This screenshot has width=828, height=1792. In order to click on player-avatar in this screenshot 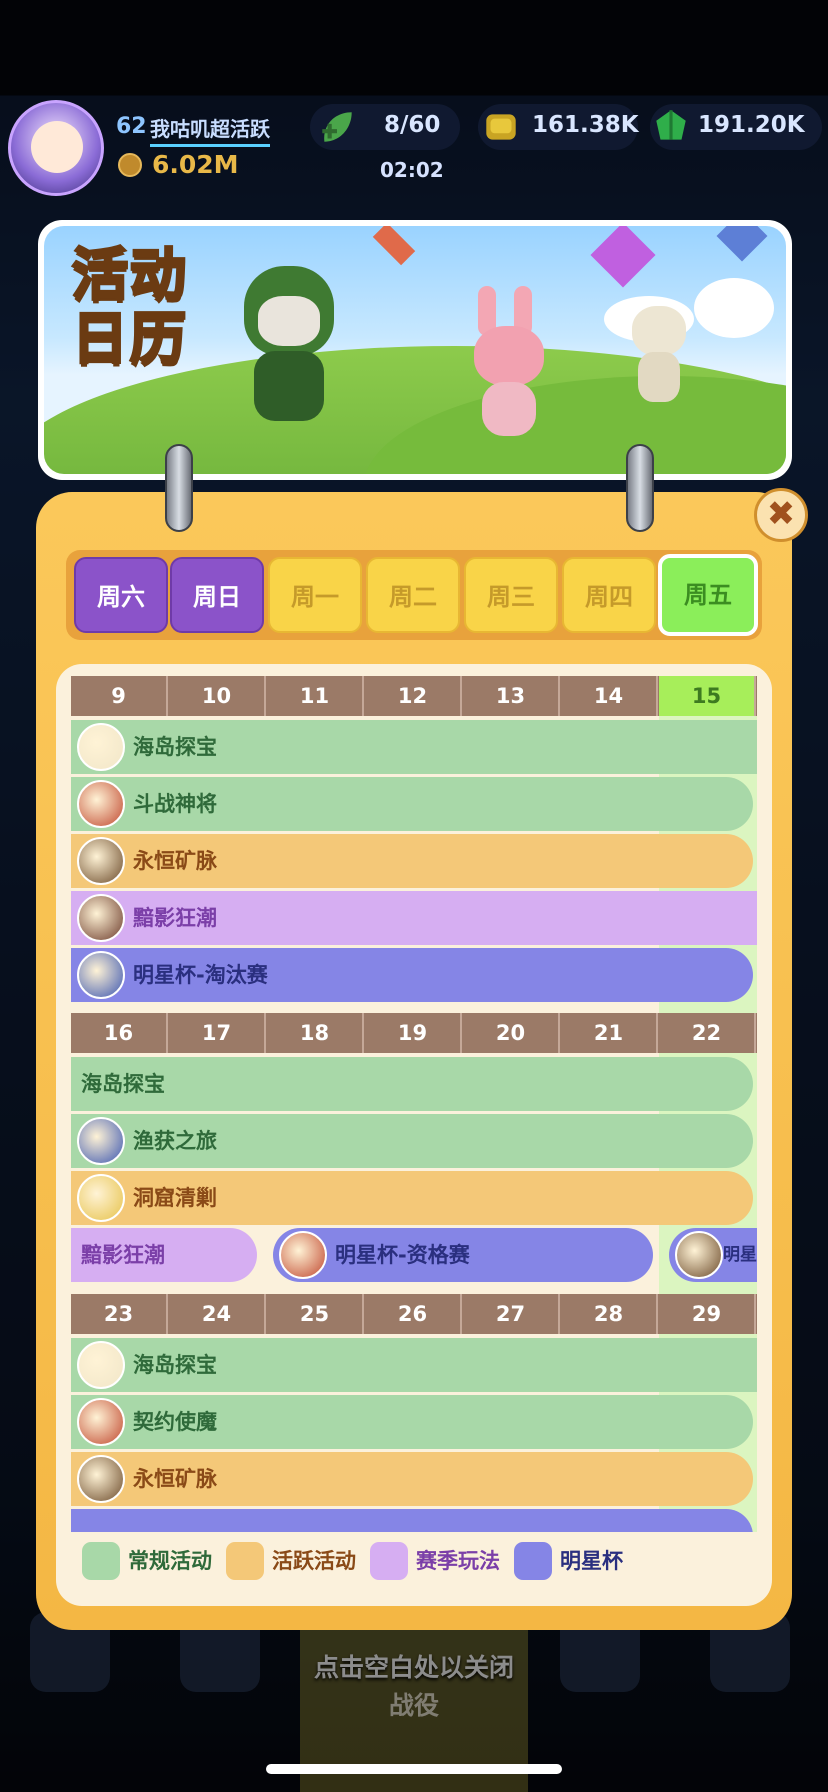, I will do `click(56, 148)`.